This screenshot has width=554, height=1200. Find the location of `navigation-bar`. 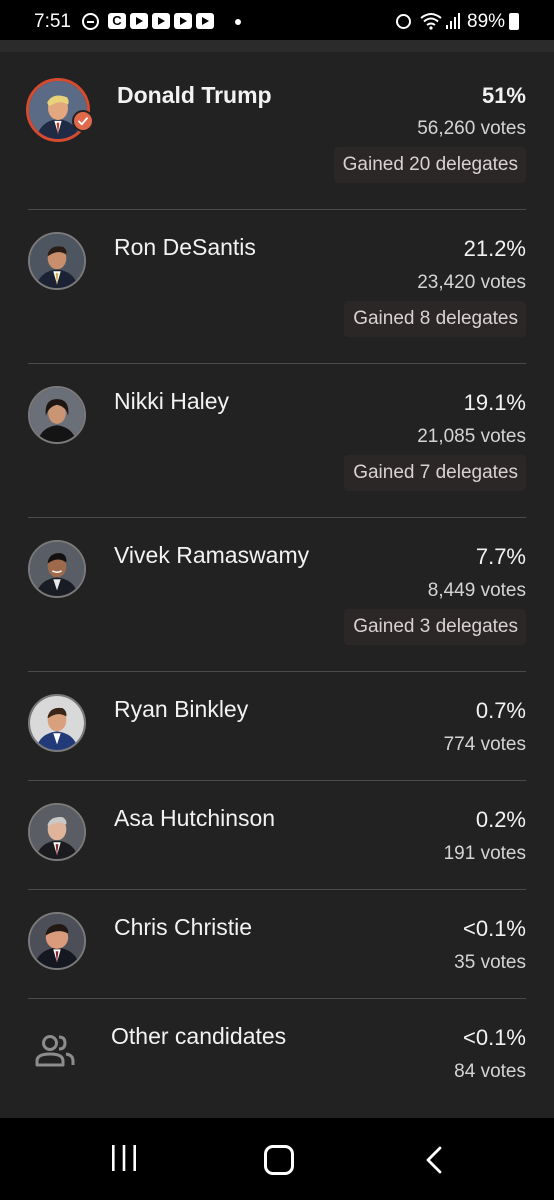

navigation-bar is located at coordinates (277, 1159).